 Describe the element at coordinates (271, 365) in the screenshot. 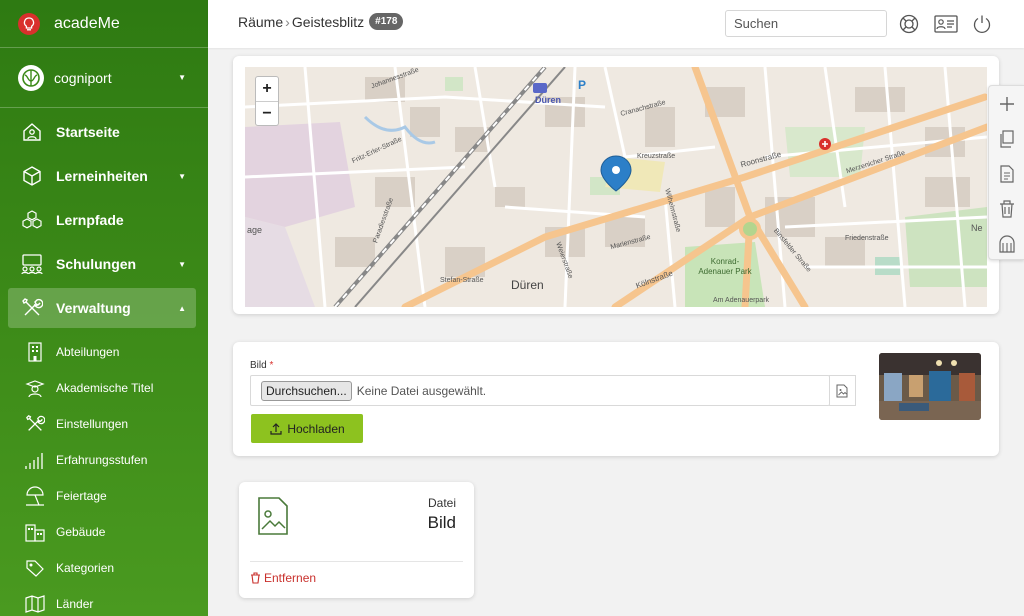

I see `required-mark: *` at that location.